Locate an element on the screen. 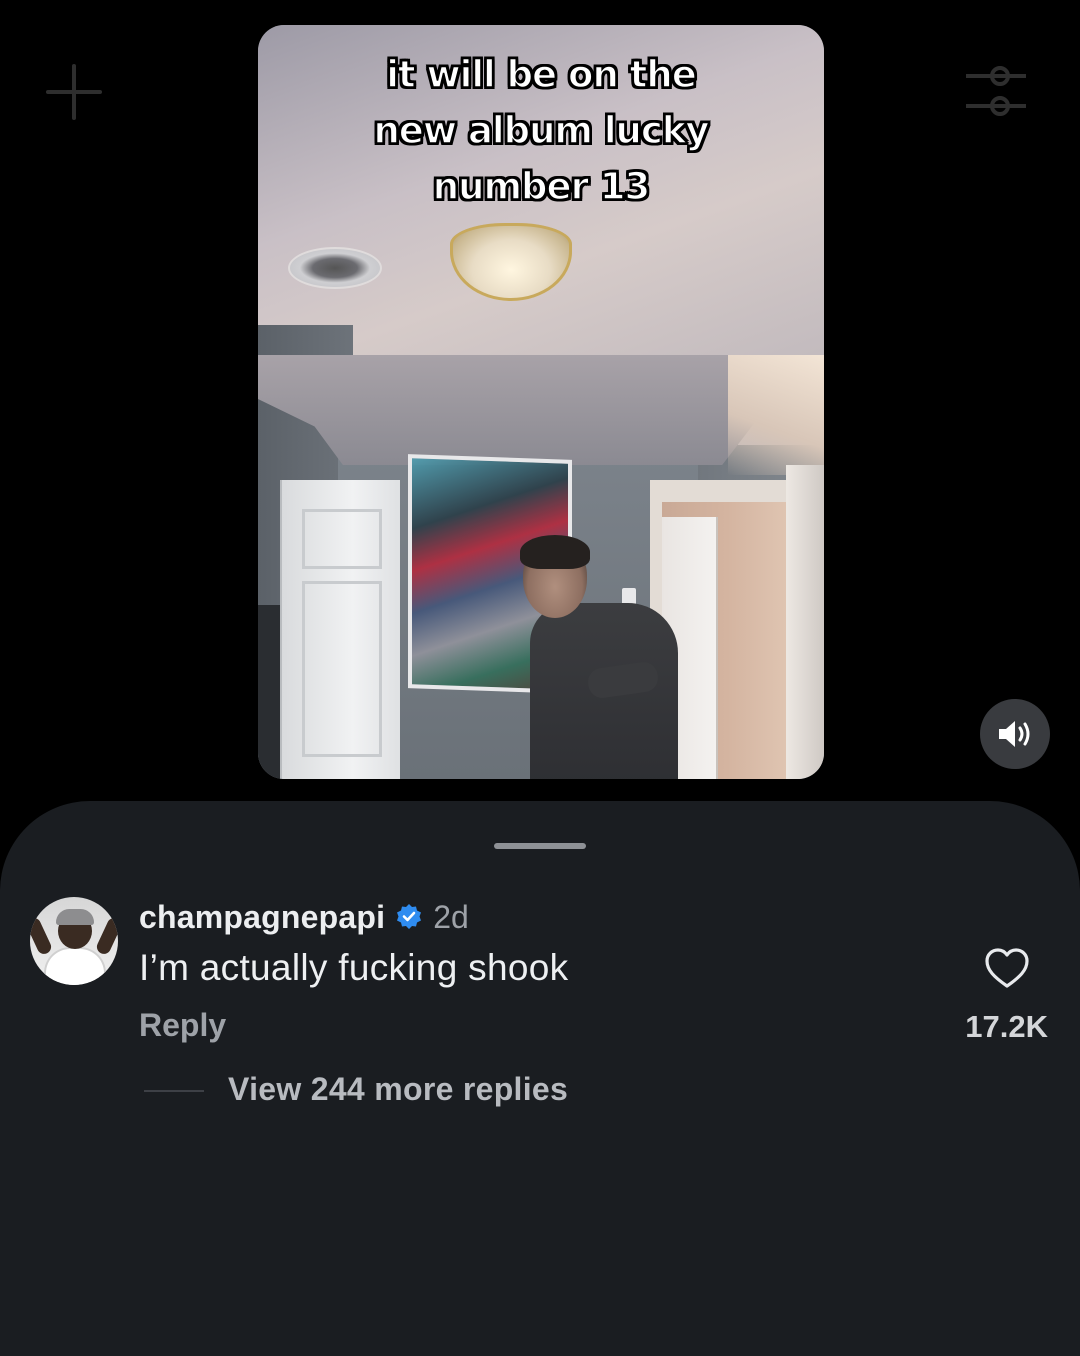 This screenshot has width=1080, height=1356. comment-username: champagnepapi is located at coordinates (262, 917).